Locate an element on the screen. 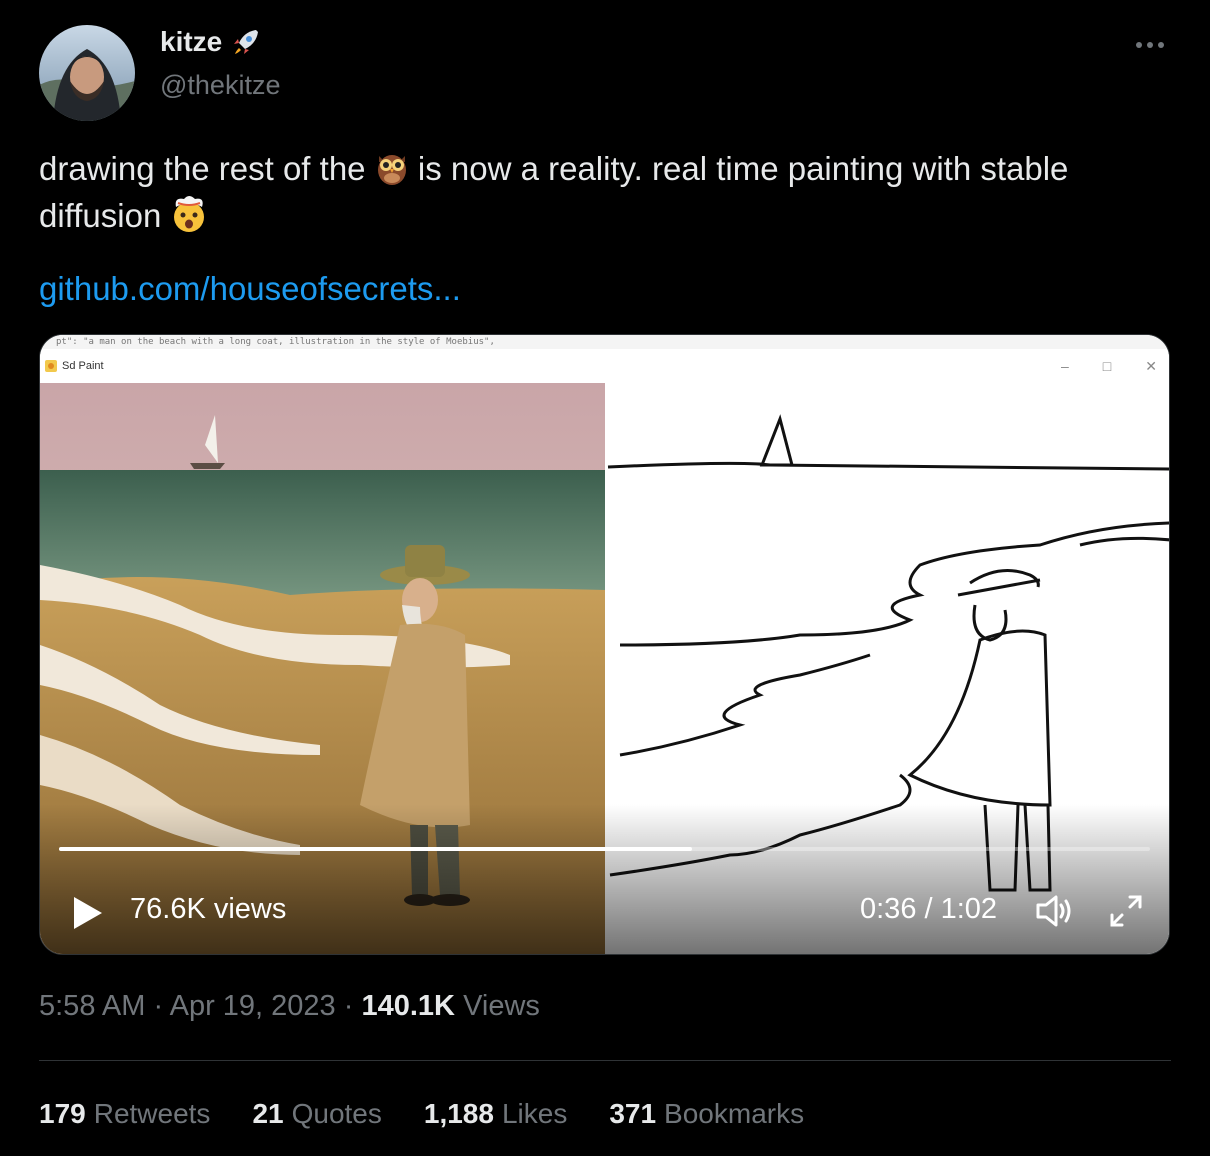 The width and height of the screenshot is (1210, 1156). play-icon is located at coordinates (88, 913).